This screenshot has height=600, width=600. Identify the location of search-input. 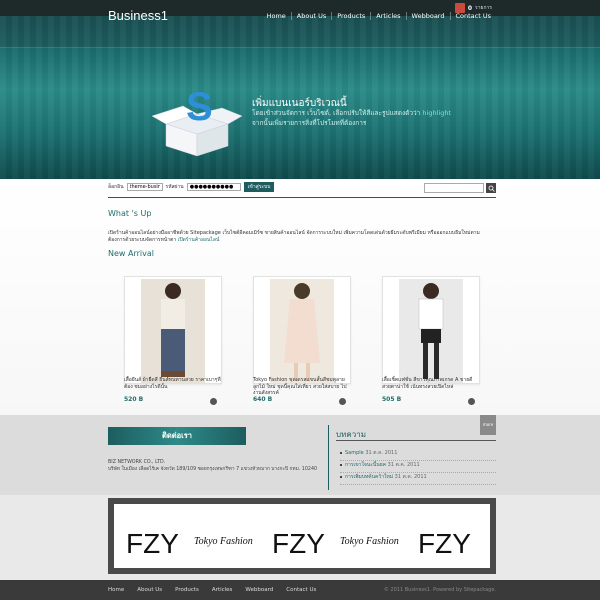
(454, 188).